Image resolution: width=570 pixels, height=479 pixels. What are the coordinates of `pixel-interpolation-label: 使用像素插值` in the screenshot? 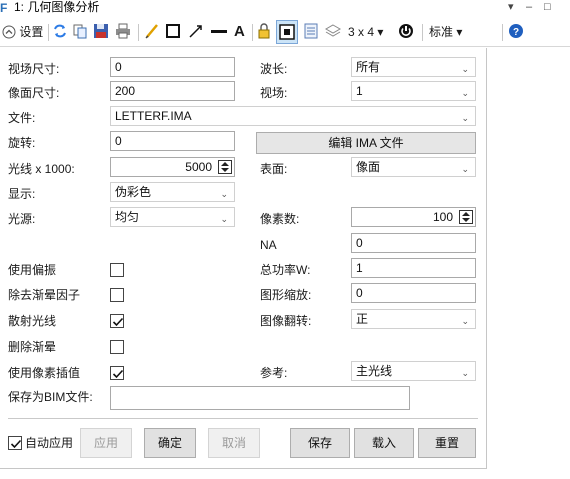 It's located at (44, 373).